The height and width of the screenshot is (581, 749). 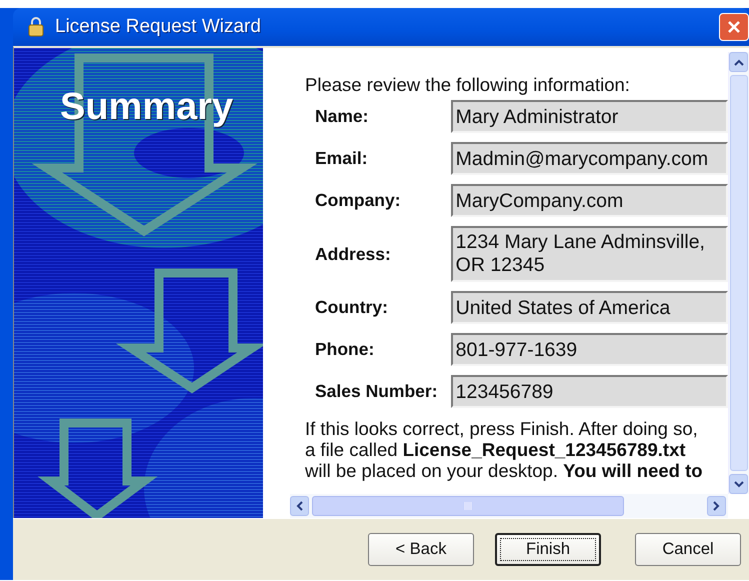 I want to click on field-label: Country:, so click(x=351, y=307).